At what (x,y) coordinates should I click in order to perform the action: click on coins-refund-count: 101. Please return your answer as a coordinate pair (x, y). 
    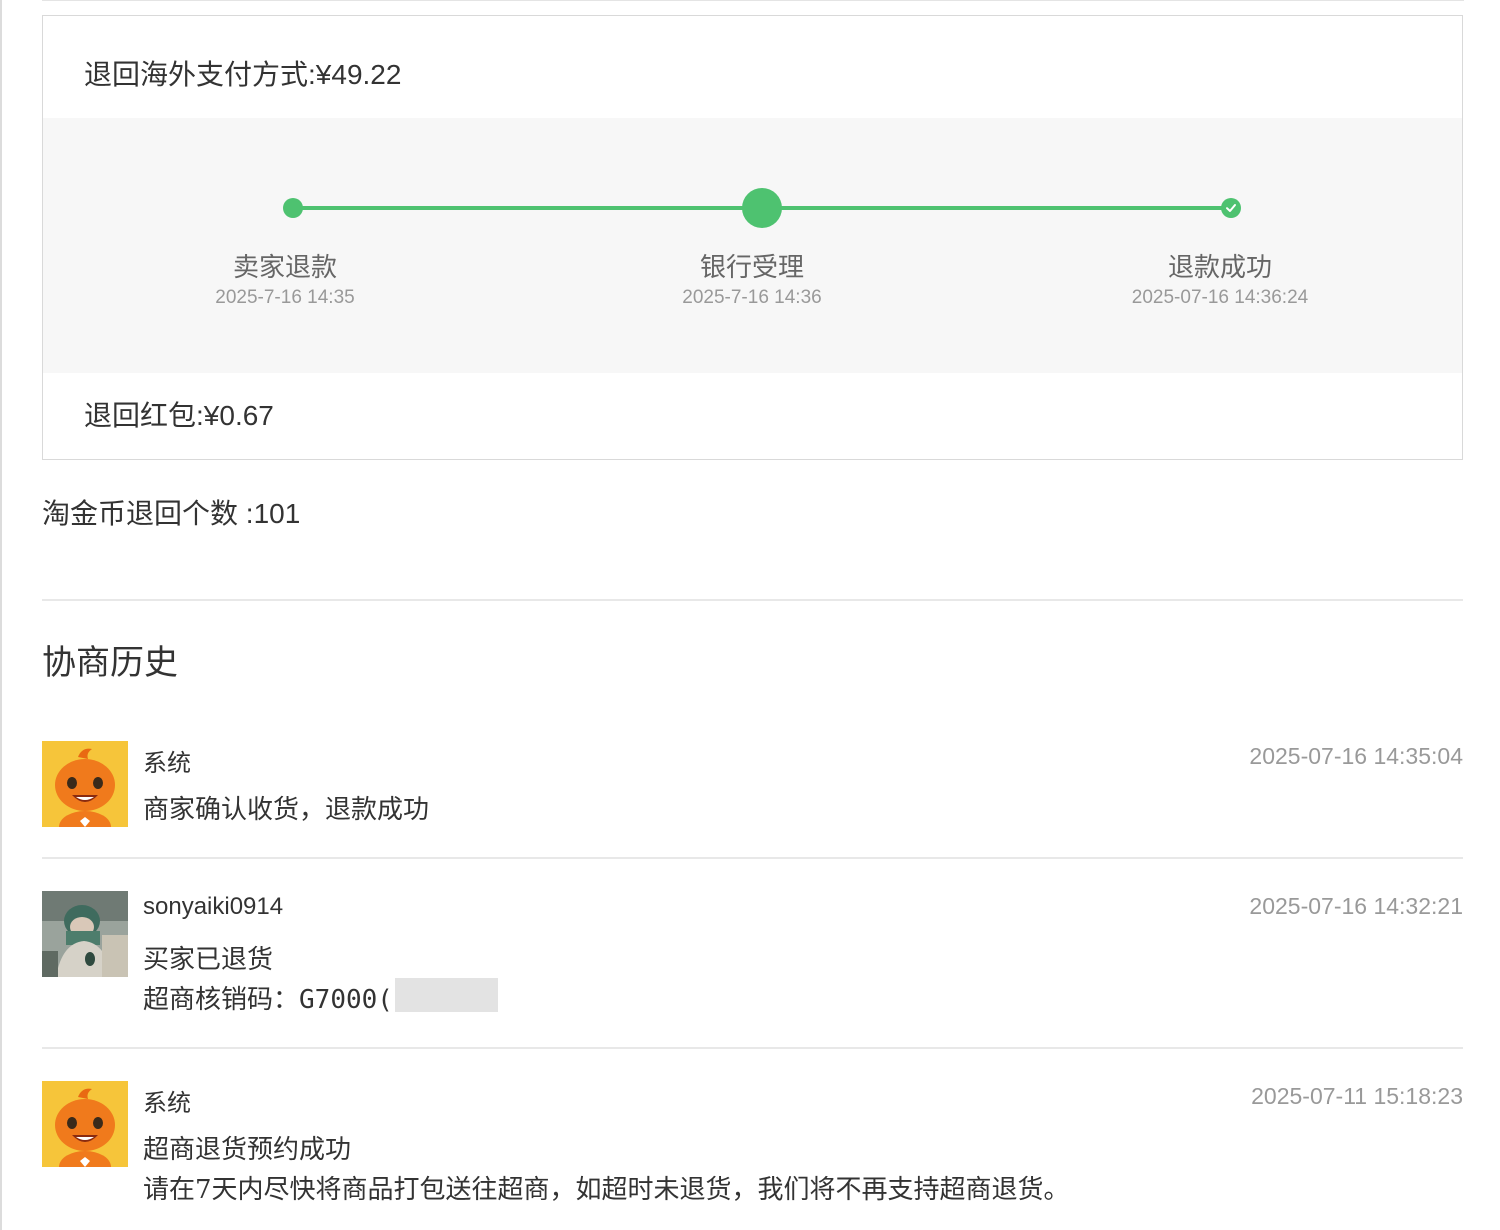
    Looking at the image, I should click on (277, 513).